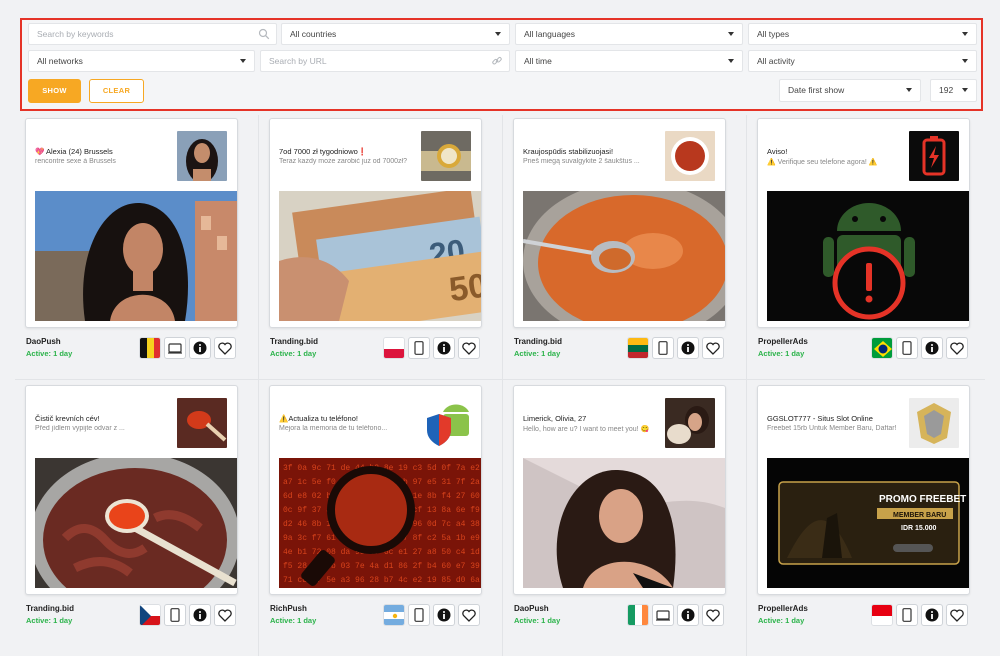 This screenshot has height=656, width=1000. What do you see at coordinates (690, 423) in the screenshot?
I see `woman-dog-icon` at bounding box center [690, 423].